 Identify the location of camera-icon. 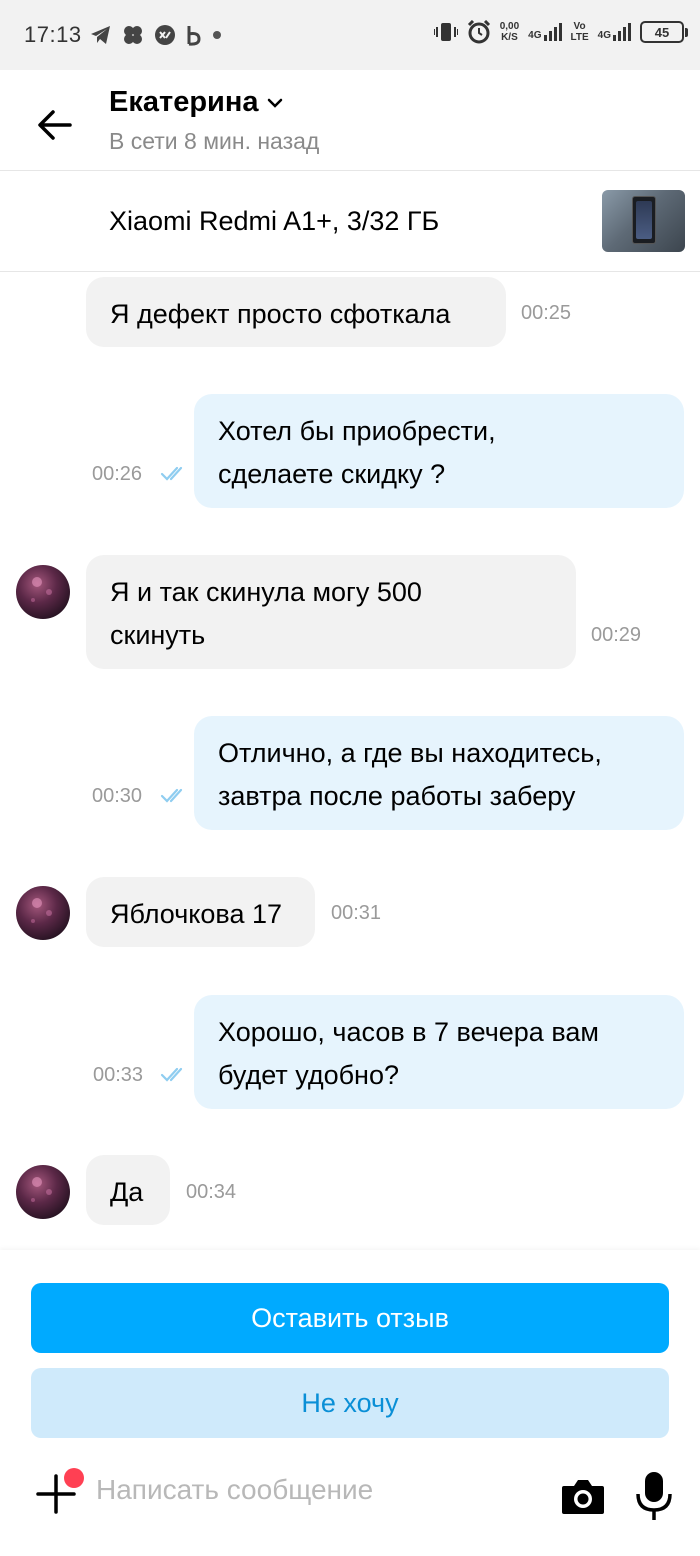
(583, 1497).